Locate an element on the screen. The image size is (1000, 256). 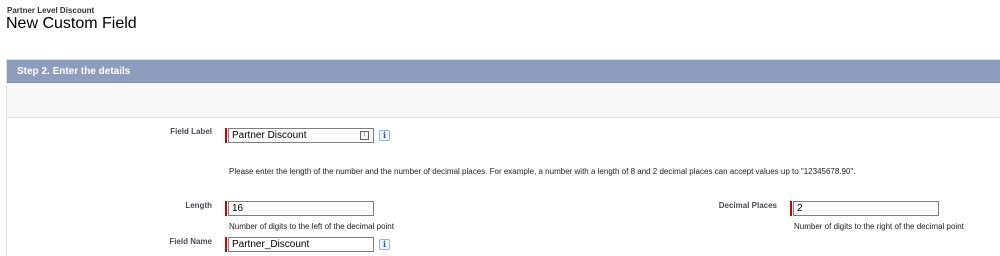
page-title: New Custom Field is located at coordinates (71, 23).